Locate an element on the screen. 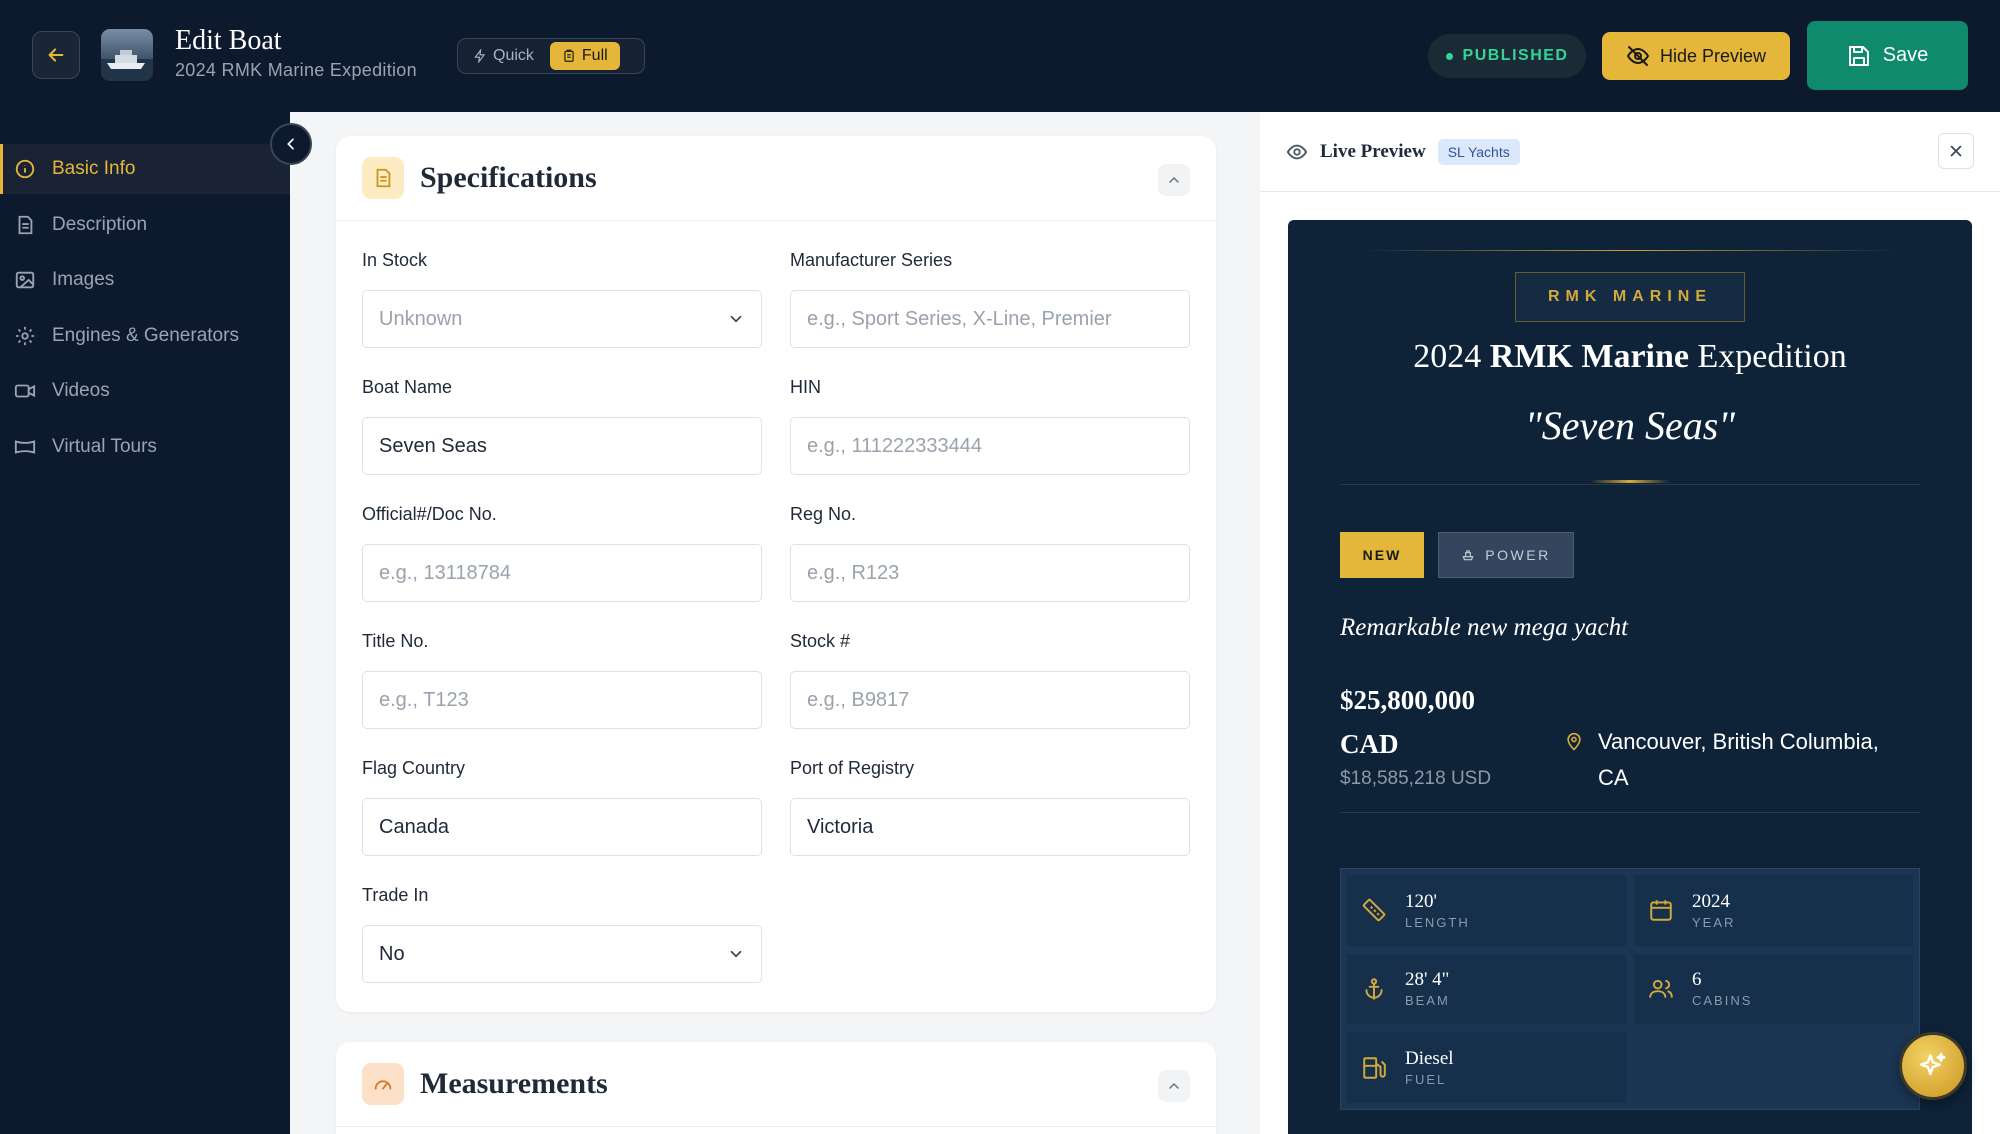  stock-no-box is located at coordinates (990, 700).